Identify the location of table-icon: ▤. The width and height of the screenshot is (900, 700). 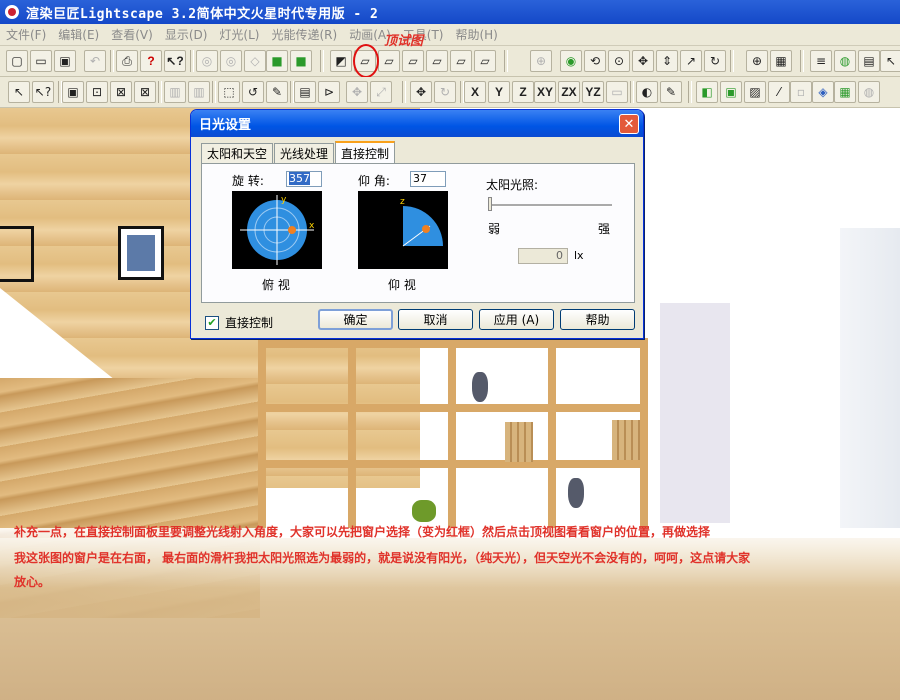
(305, 92).